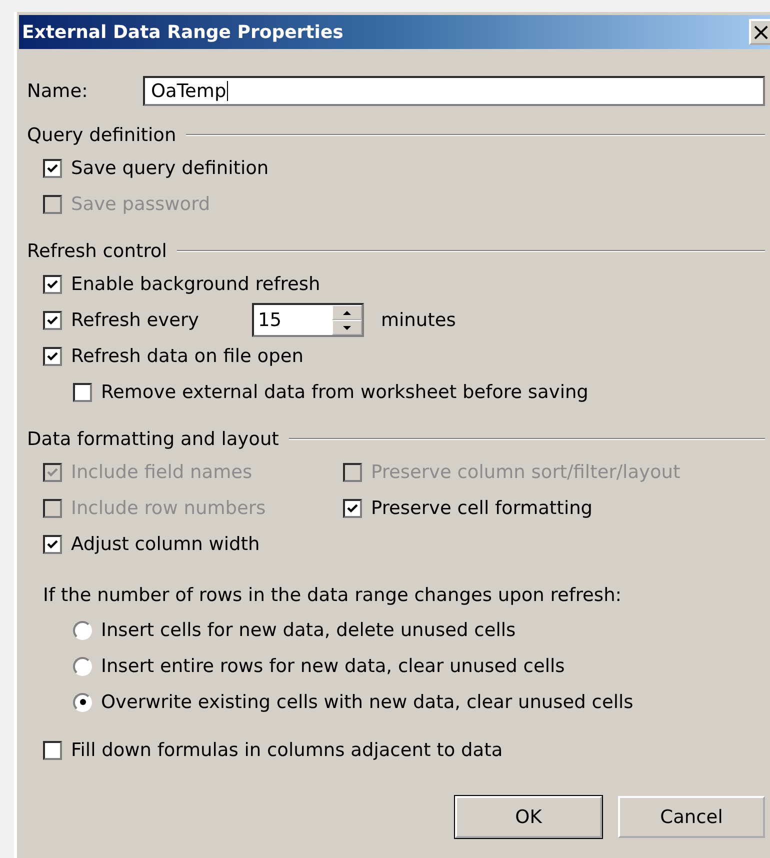 The height and width of the screenshot is (858, 770). I want to click on spin-field: 15, so click(308, 320).